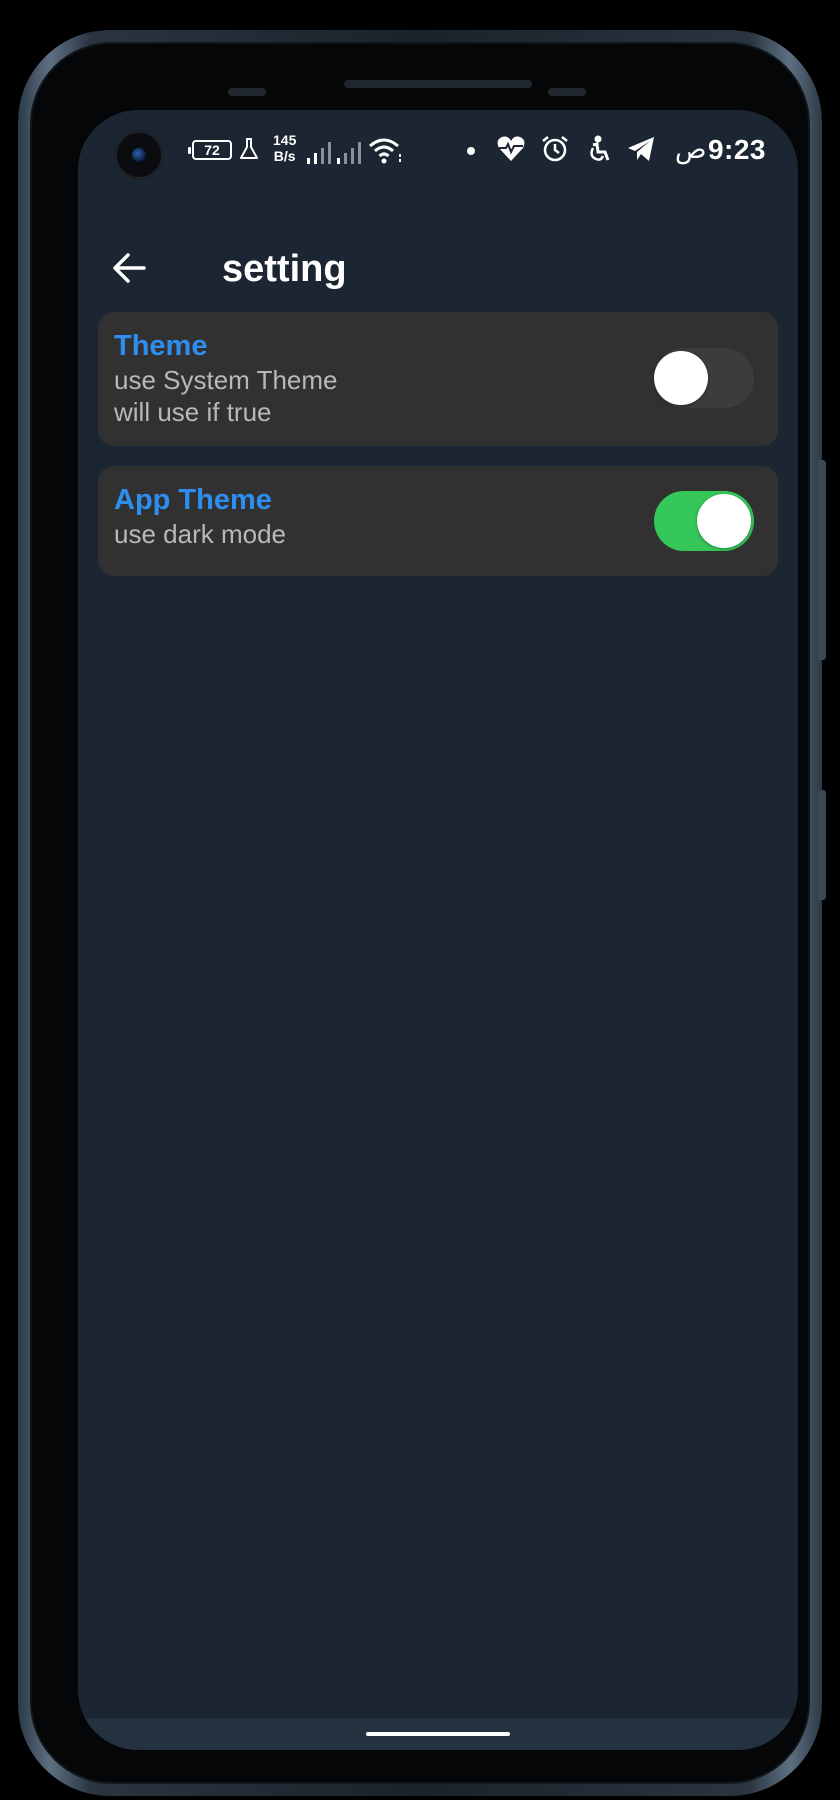 The height and width of the screenshot is (1800, 840). Describe the element at coordinates (691, 149) in the screenshot. I see `time-period: ص` at that location.